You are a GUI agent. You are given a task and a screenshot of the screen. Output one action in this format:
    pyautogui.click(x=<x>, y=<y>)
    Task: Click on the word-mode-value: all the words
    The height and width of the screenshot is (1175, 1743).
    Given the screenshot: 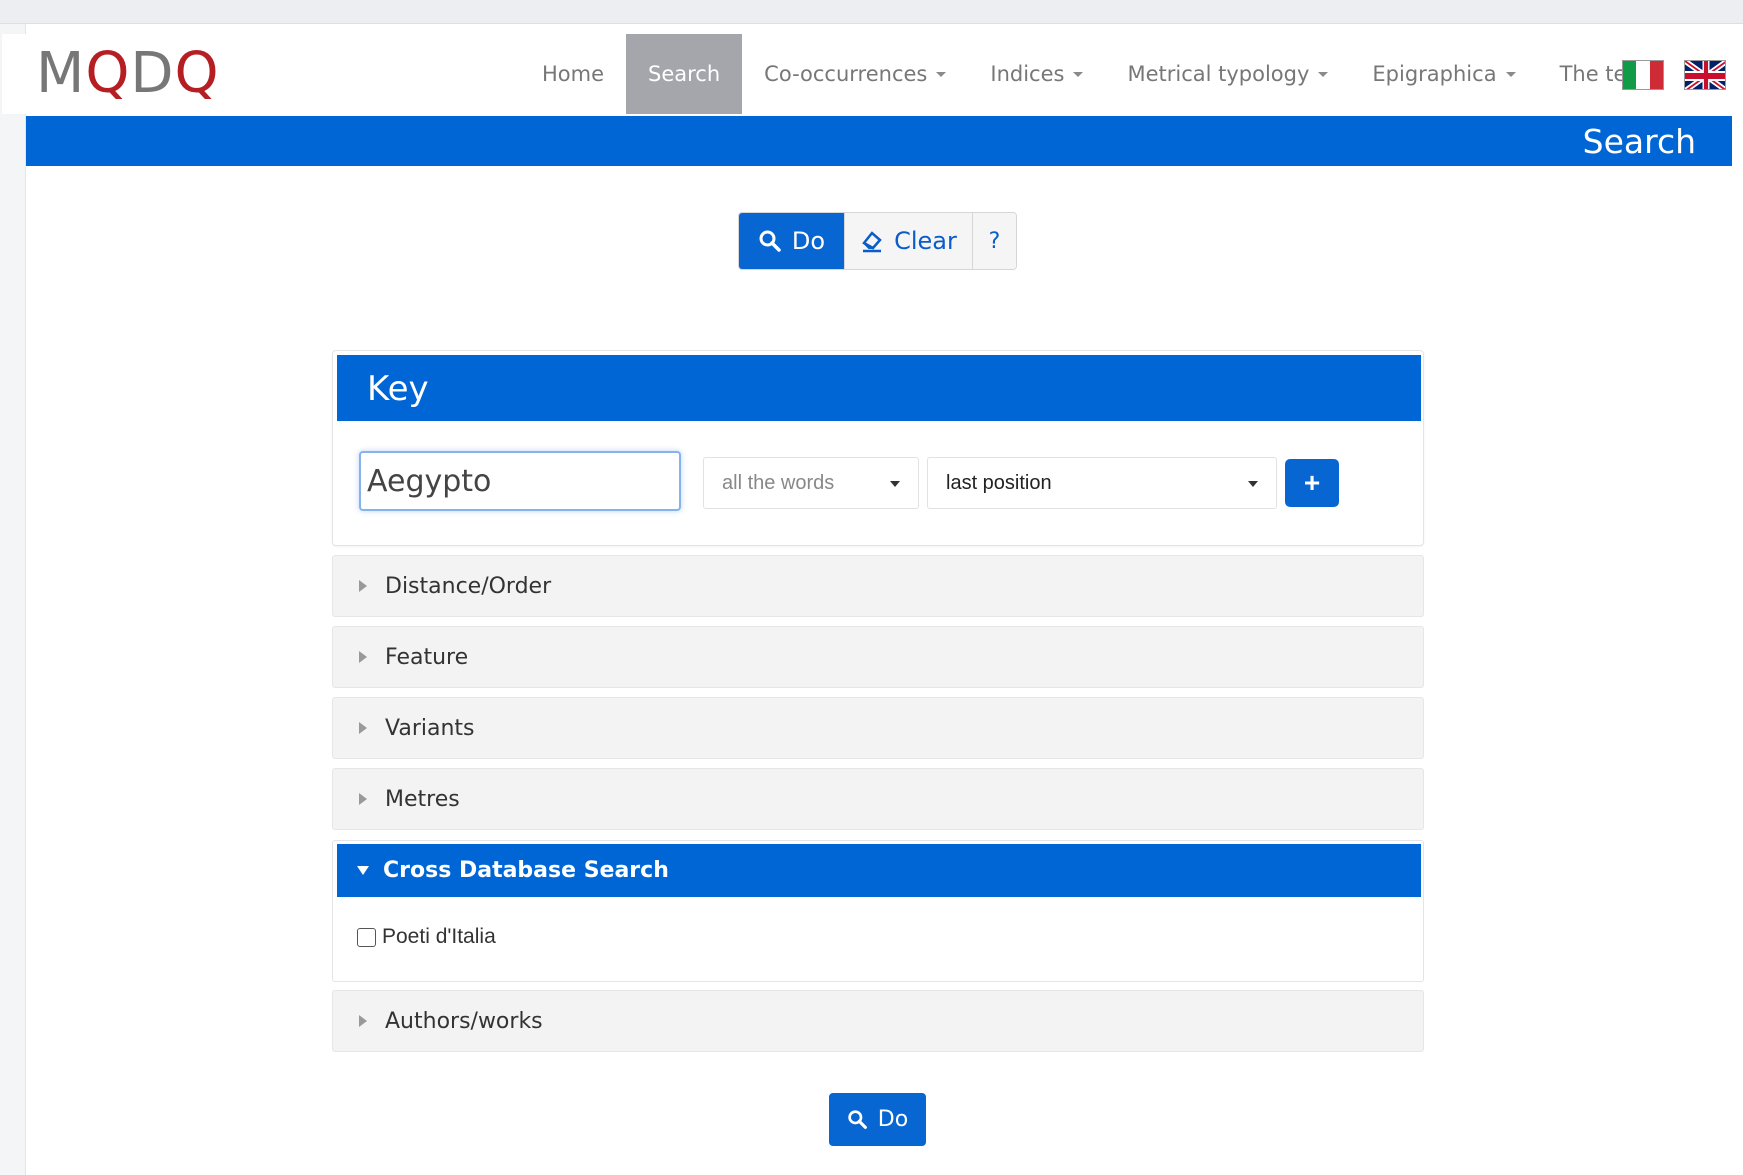 What is the action you would take?
    pyautogui.click(x=778, y=482)
    